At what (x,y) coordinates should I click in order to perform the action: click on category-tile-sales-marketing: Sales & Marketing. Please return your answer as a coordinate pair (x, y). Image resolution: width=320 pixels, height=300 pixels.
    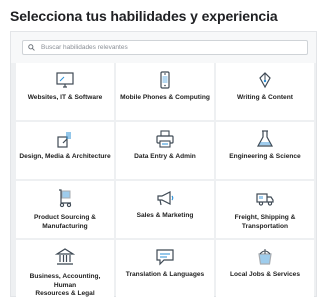
    Looking at the image, I should click on (165, 209).